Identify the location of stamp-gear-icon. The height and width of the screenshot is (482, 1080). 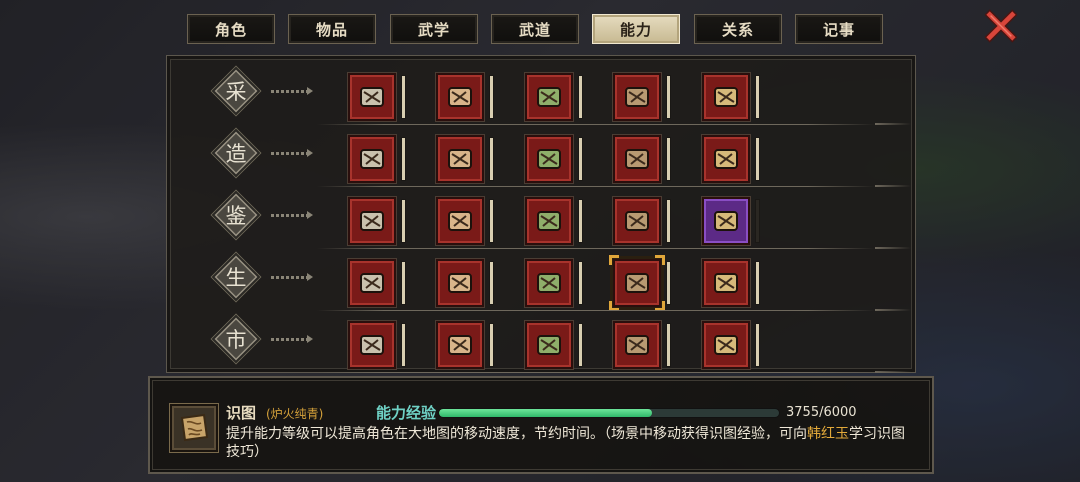
(637, 345).